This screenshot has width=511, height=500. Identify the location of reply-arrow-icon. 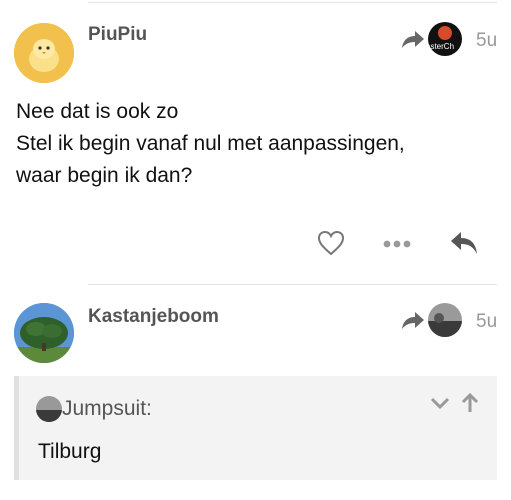
(464, 243).